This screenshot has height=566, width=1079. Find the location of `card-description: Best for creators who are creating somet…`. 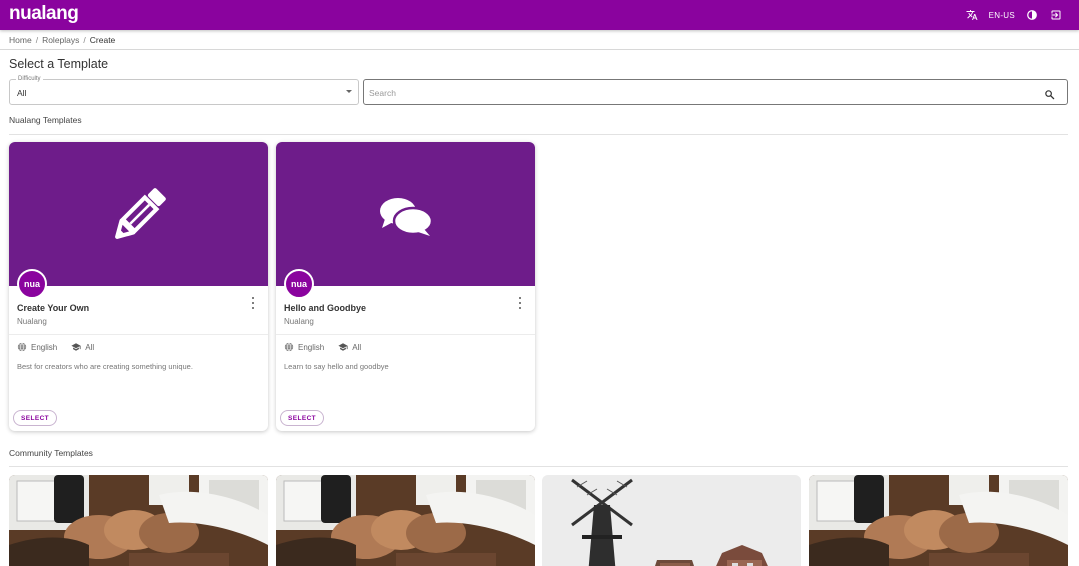

card-description: Best for creators who are creating somet… is located at coordinates (105, 366).